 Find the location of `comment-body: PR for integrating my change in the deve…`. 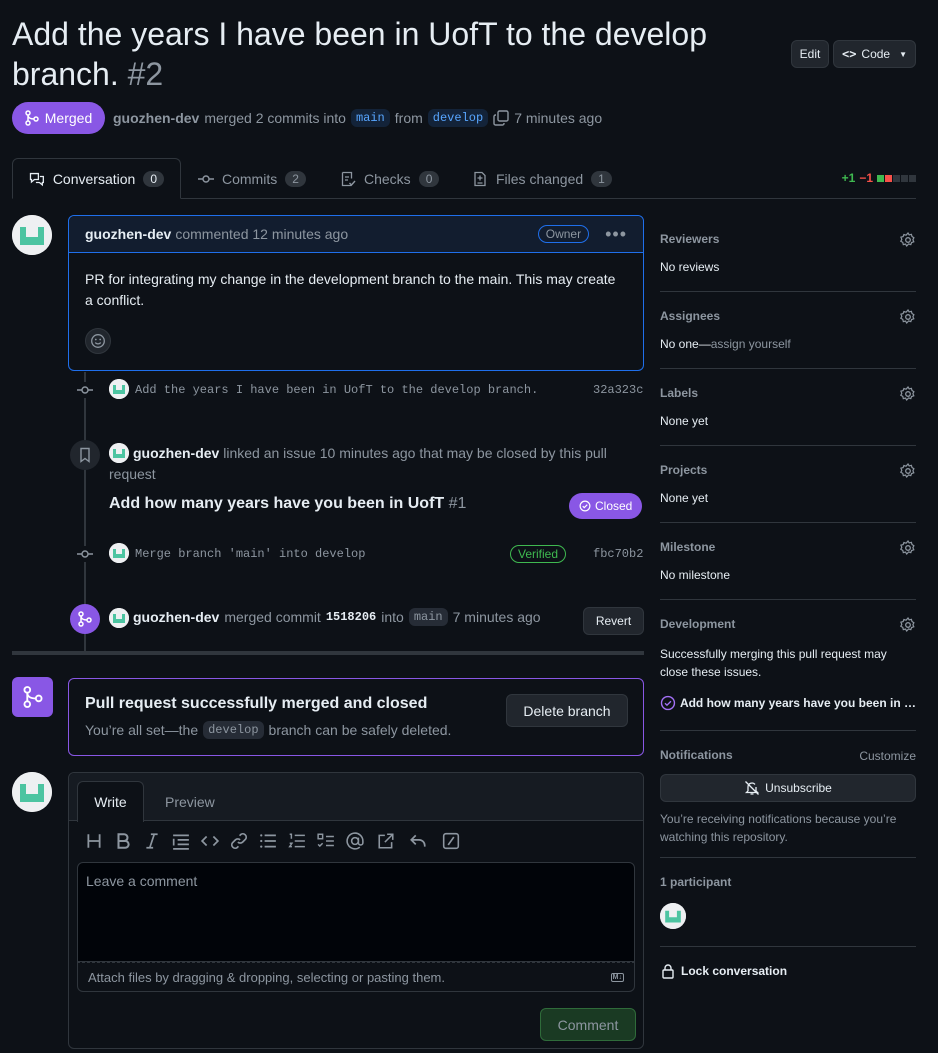

comment-body: PR for integrating my change in the deve… is located at coordinates (350, 289).